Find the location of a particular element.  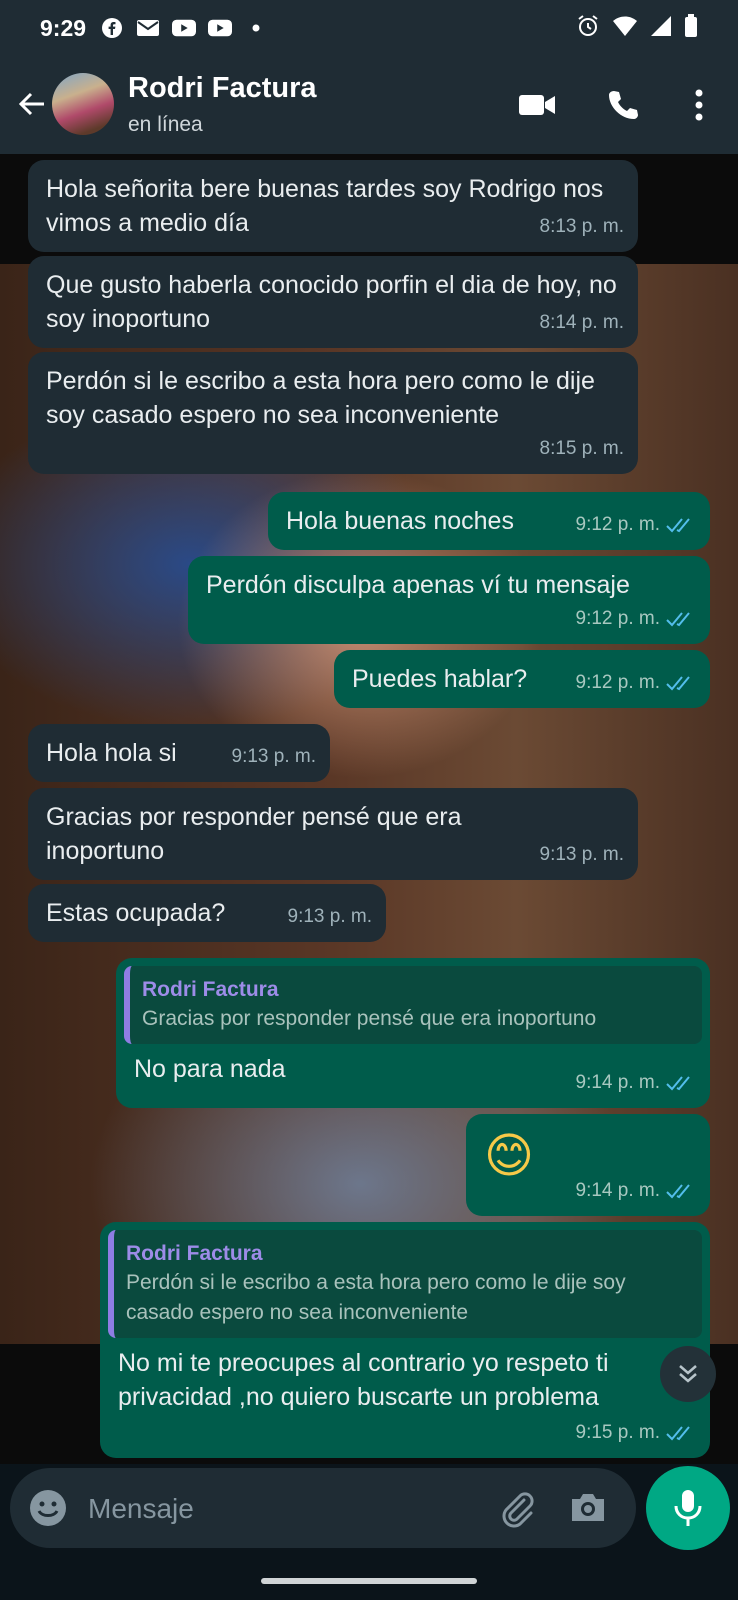

message-bubble-outgoing: Hola buenas noches 9:12 p. m. is located at coordinates (489, 521).